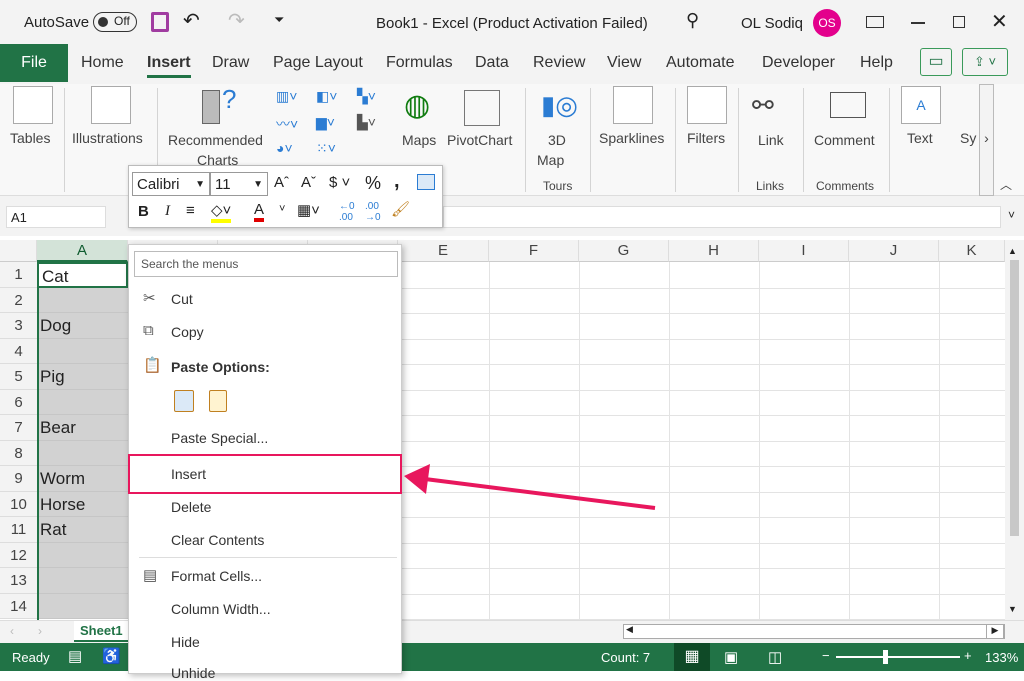  I want to click on column-header-E: E, so click(443, 251).